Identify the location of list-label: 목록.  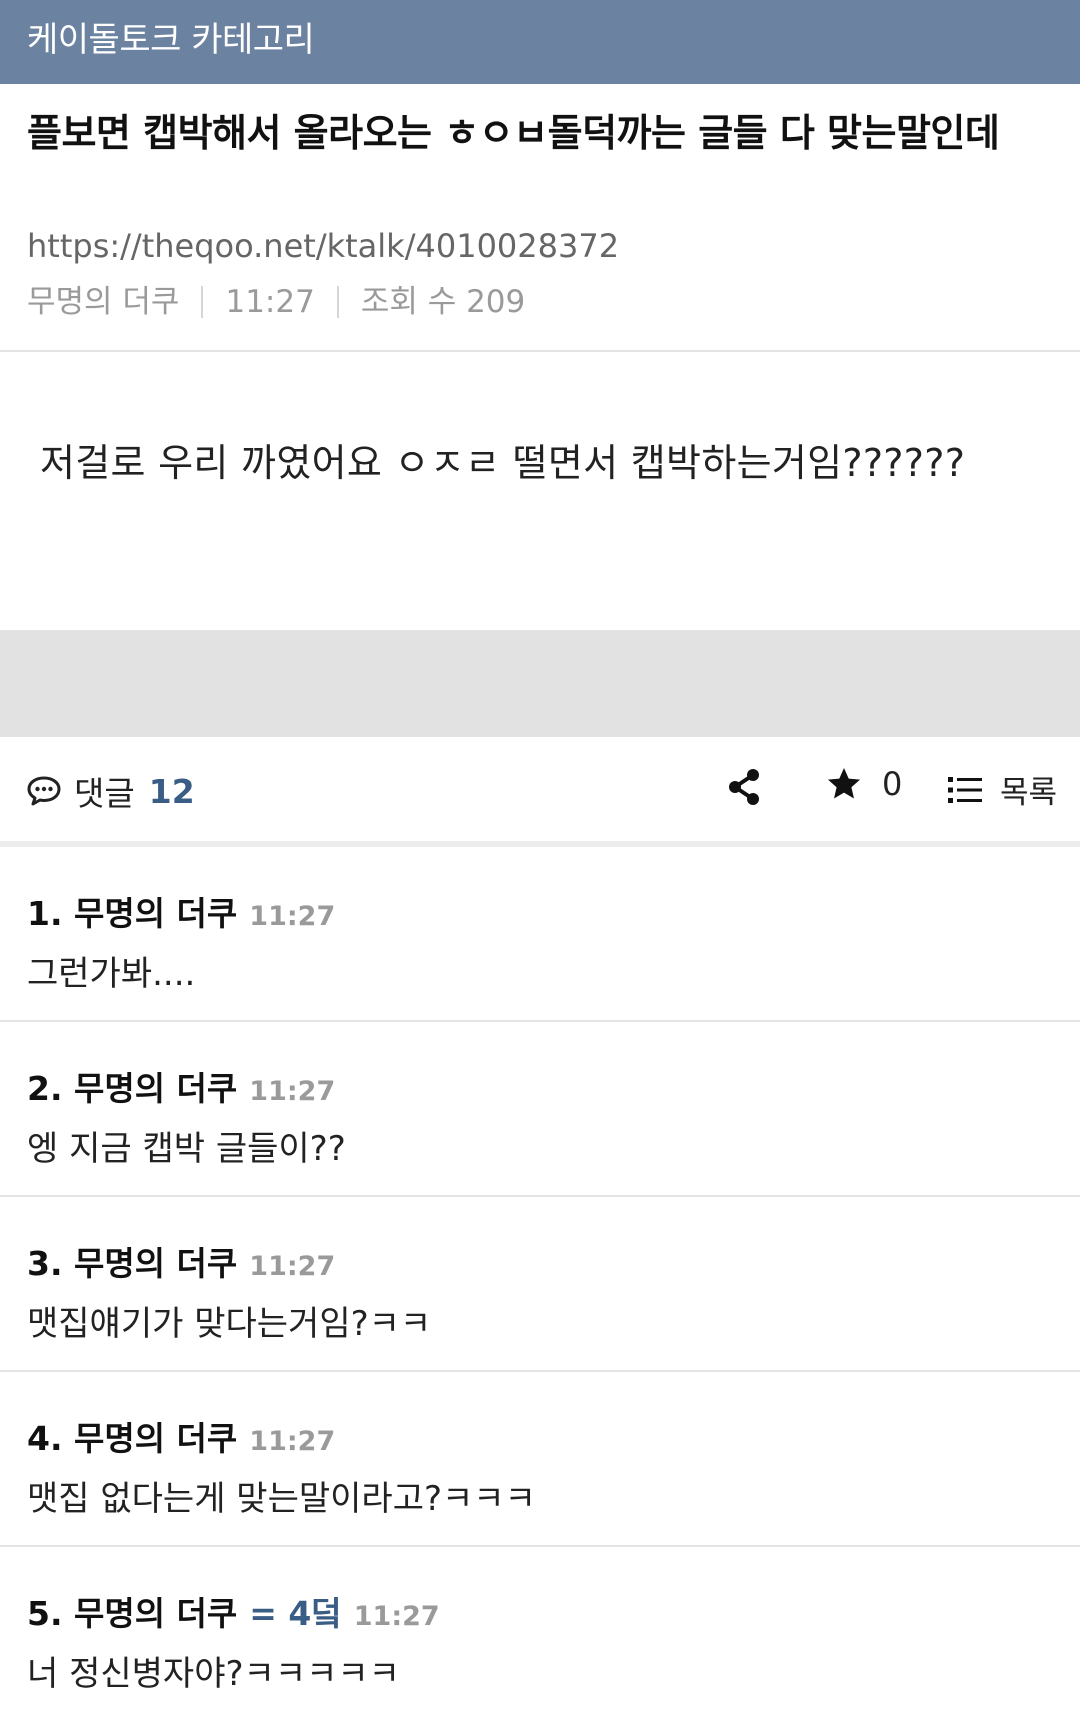
(1029, 793).